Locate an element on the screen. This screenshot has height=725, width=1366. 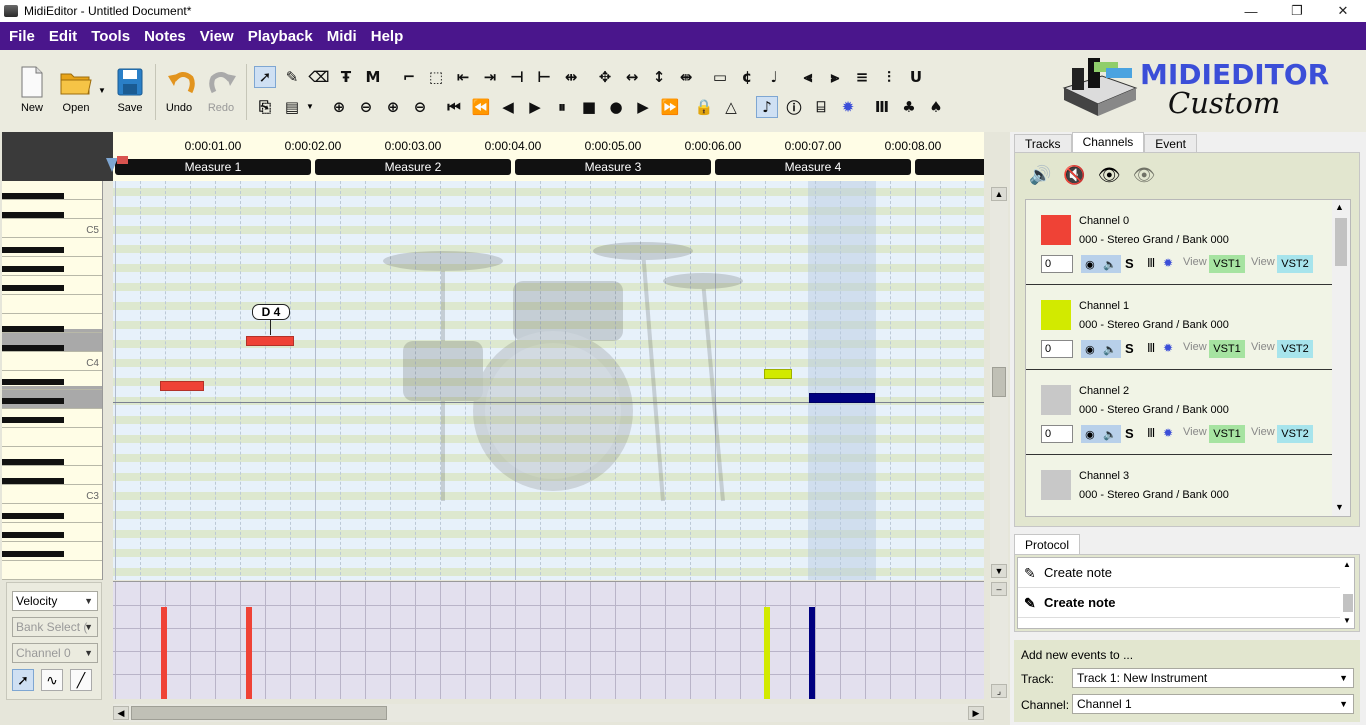
measure-bar-3: Measure 3 is located at coordinates (613, 167).